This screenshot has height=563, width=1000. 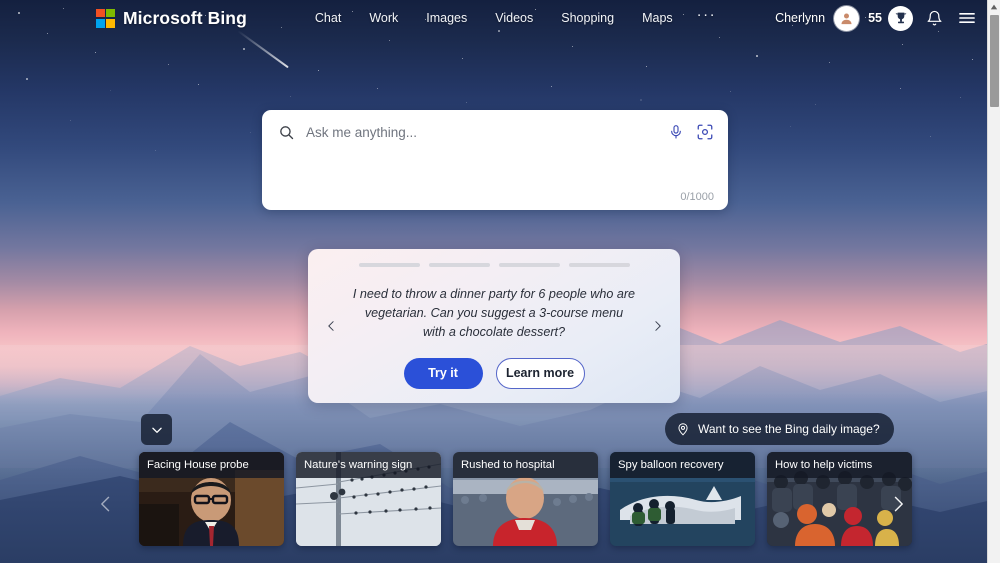 I want to click on character-counter: 0/1000, so click(x=697, y=197).